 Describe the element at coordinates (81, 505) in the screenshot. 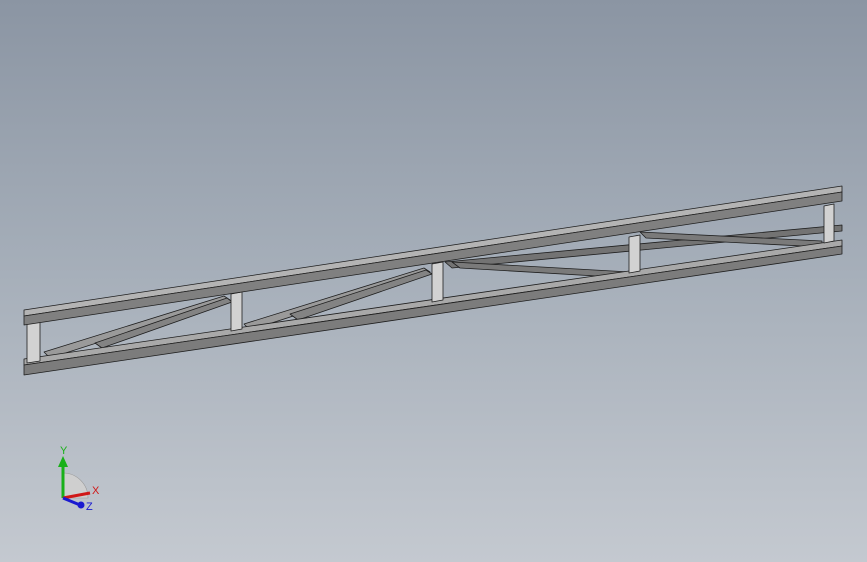

I see `z-axis-tip-icon` at that location.